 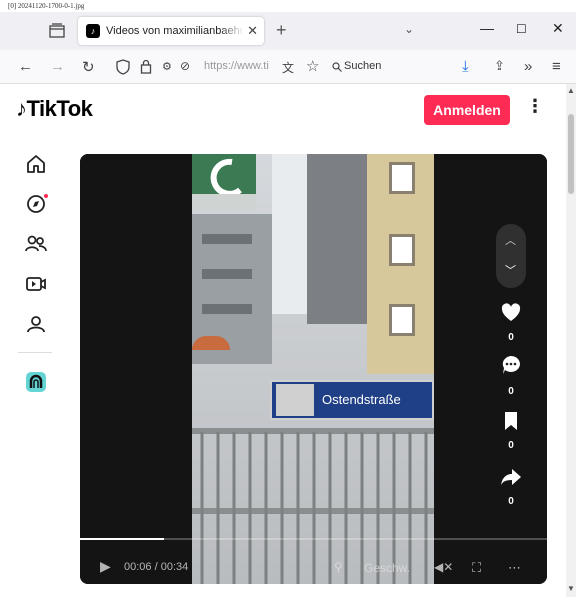 What do you see at coordinates (528, 66) in the screenshot?
I see `overflow-icon: »` at bounding box center [528, 66].